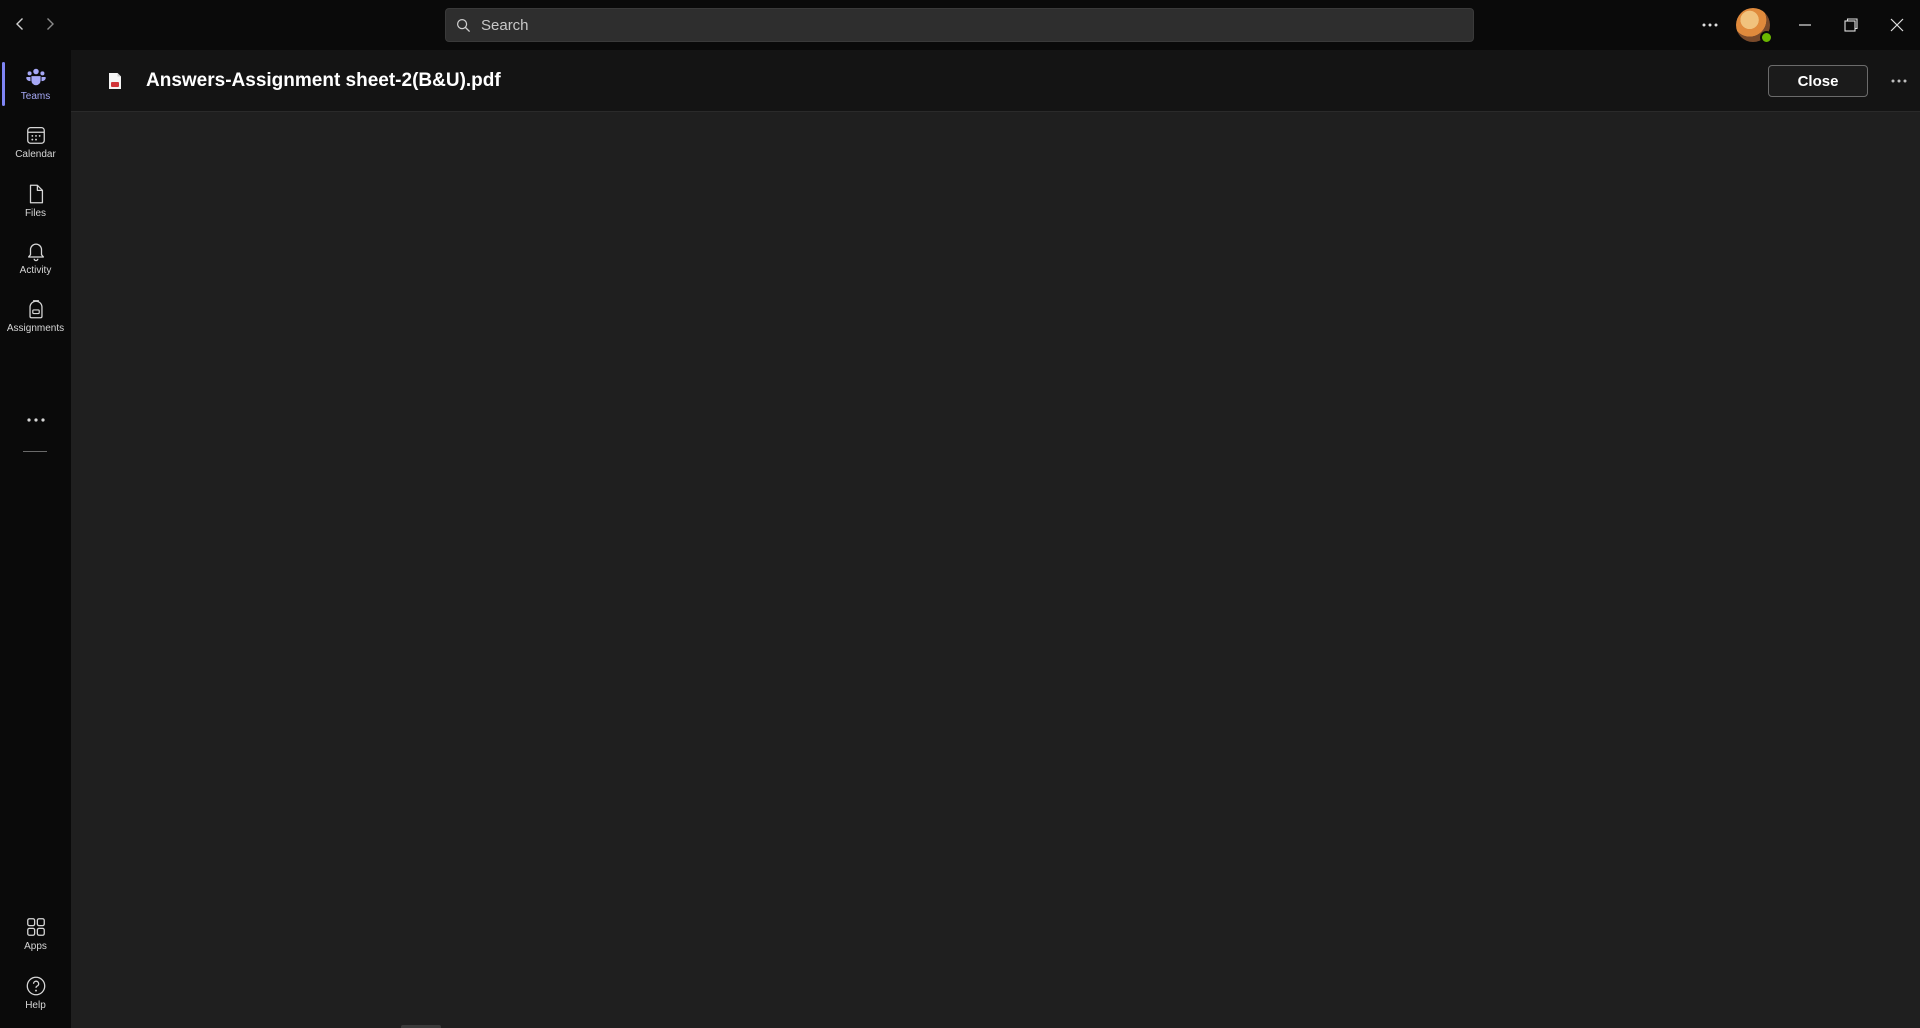 Image resolution: width=1920 pixels, height=1028 pixels. I want to click on file-icon, so click(36, 194).